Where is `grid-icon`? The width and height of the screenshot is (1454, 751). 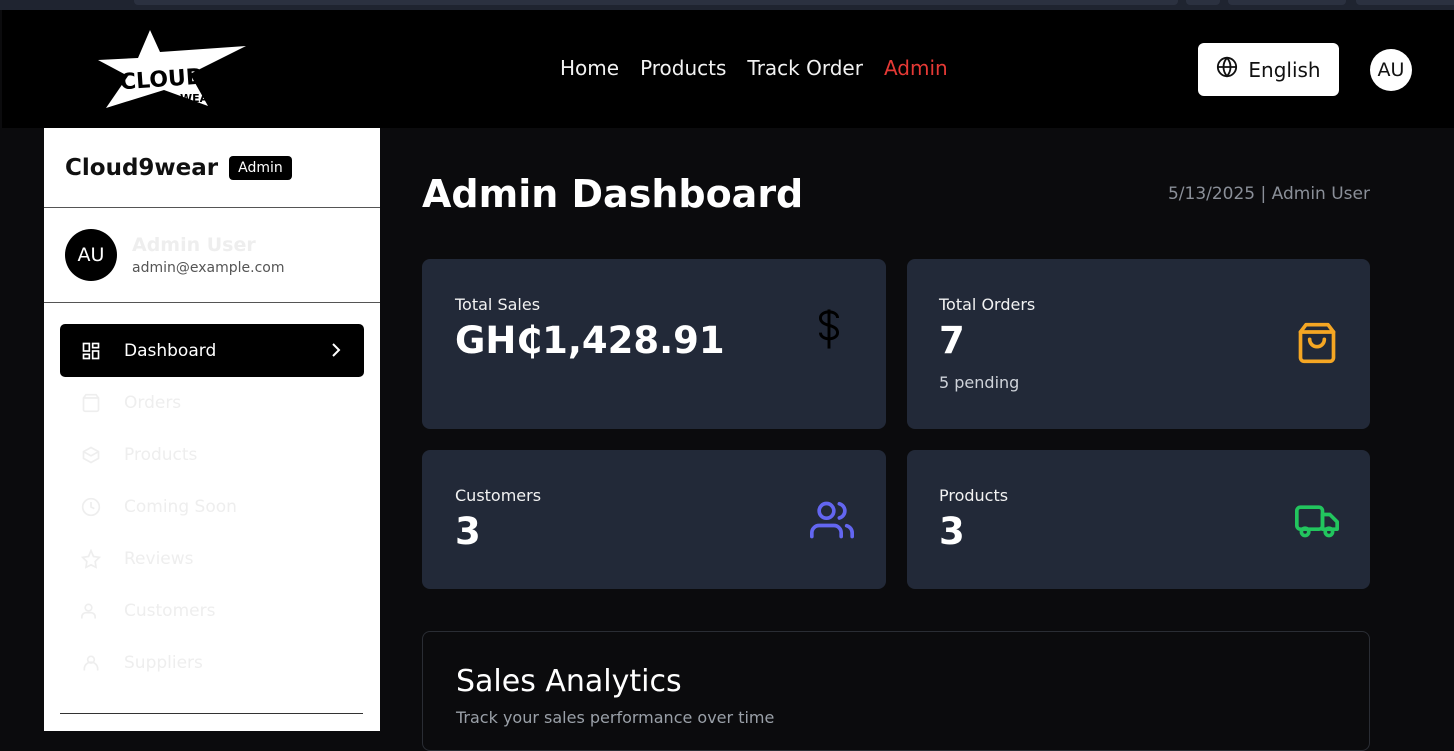
grid-icon is located at coordinates (91, 351).